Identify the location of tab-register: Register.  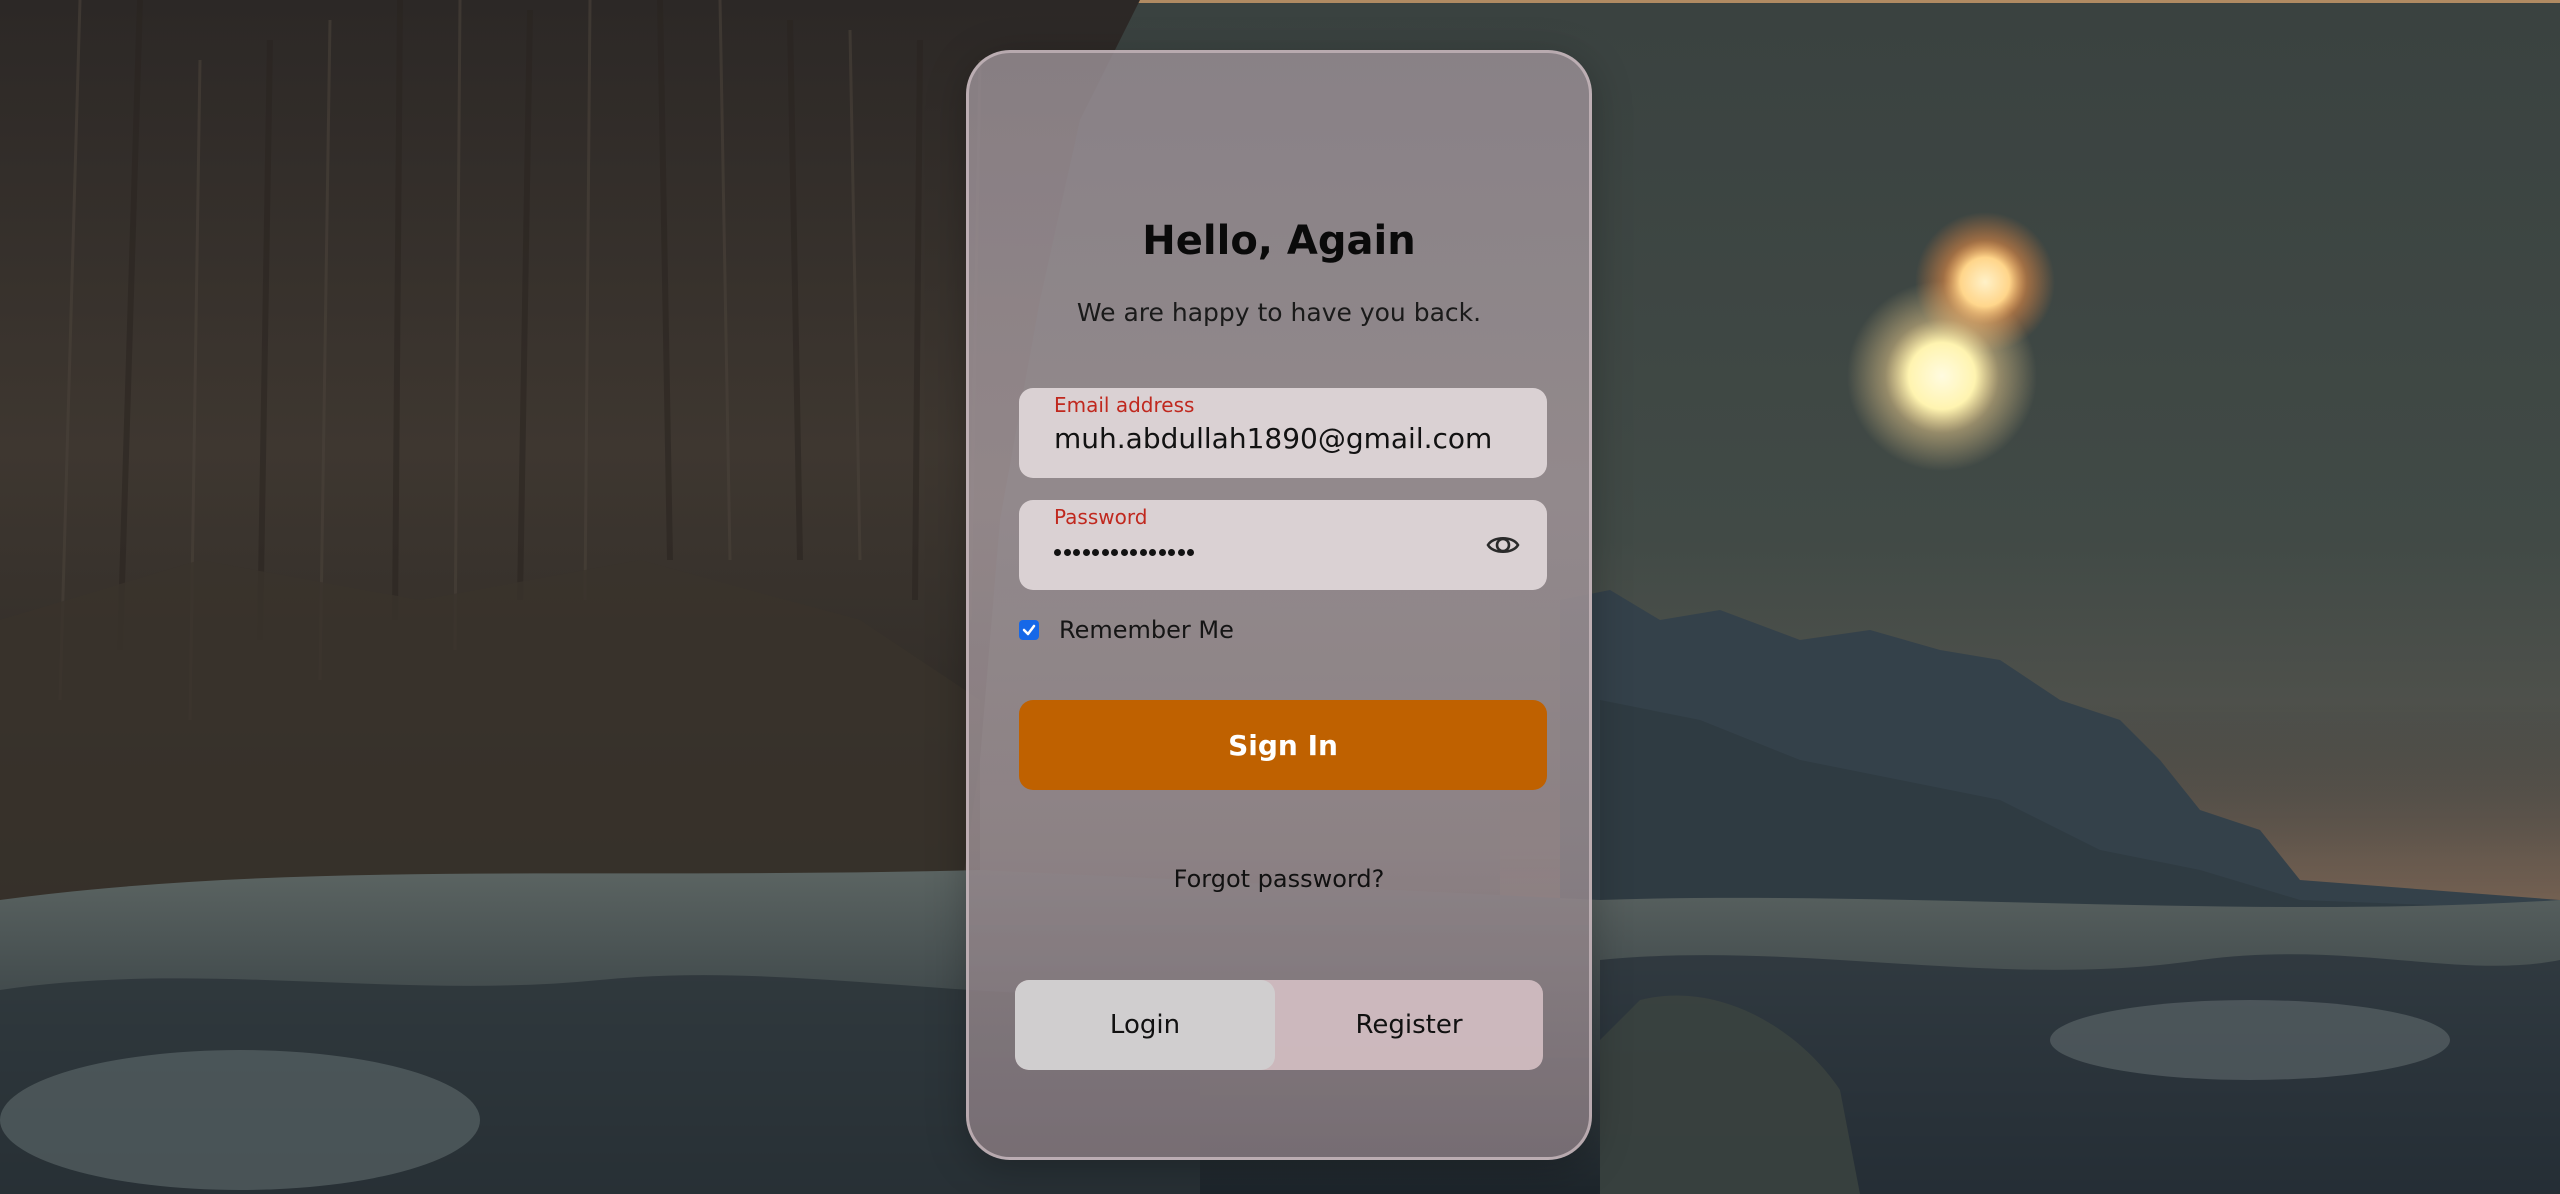
(1409, 1025).